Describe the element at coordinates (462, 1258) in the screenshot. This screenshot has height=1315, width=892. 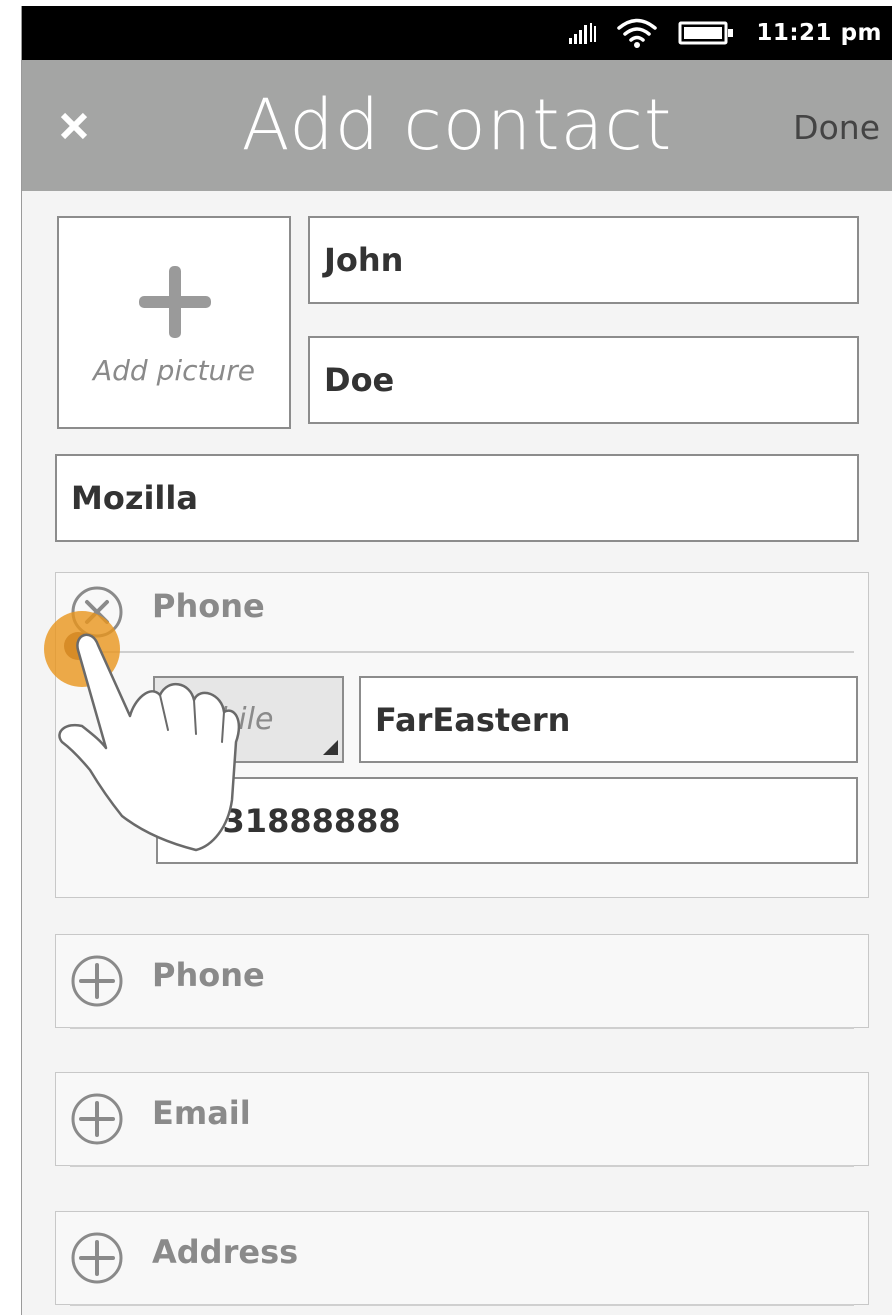
I see `add-address-section: Address` at that location.